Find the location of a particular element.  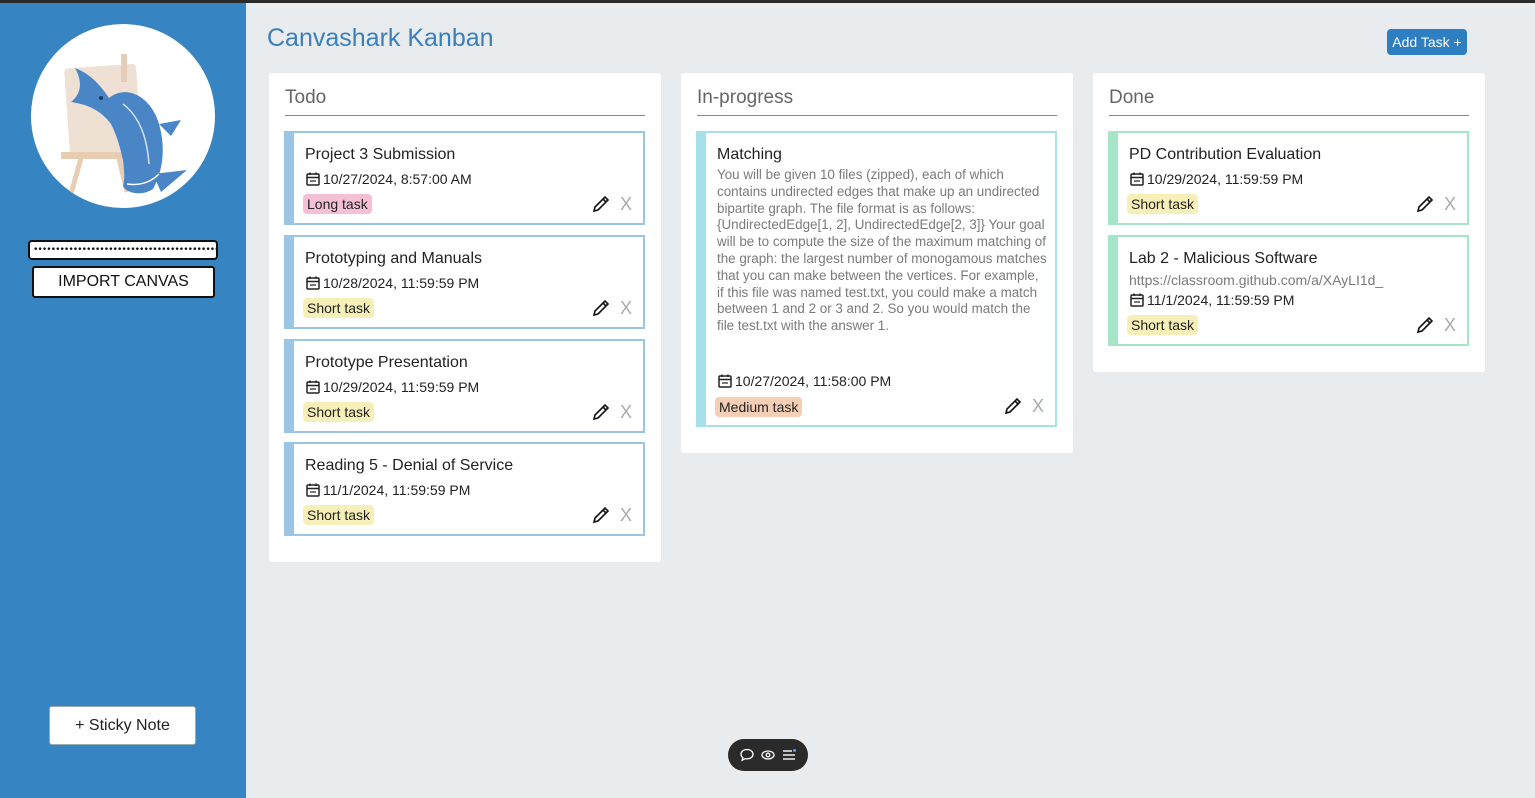

task-title: Matching is located at coordinates (749, 154).